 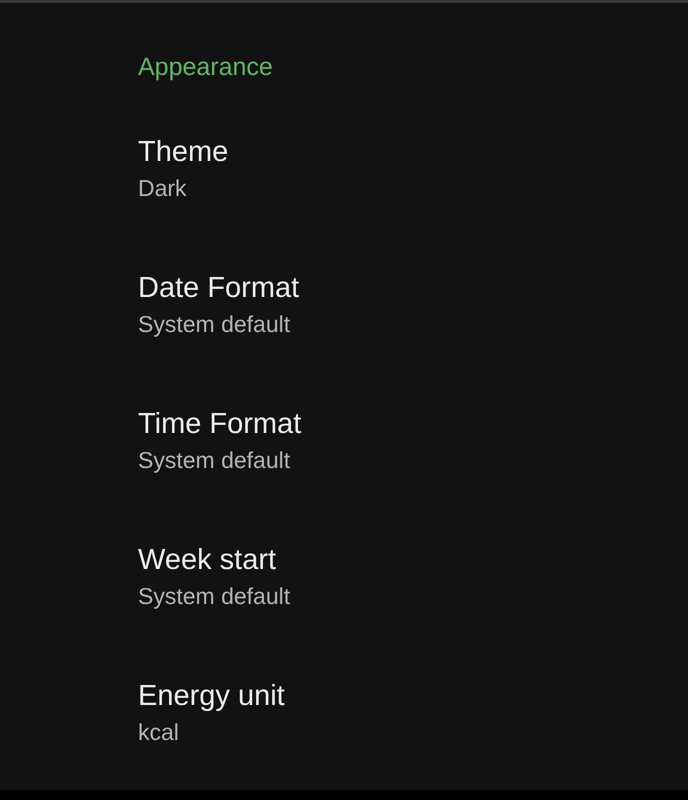 What do you see at coordinates (162, 188) in the screenshot?
I see `setting-value: Dark` at bounding box center [162, 188].